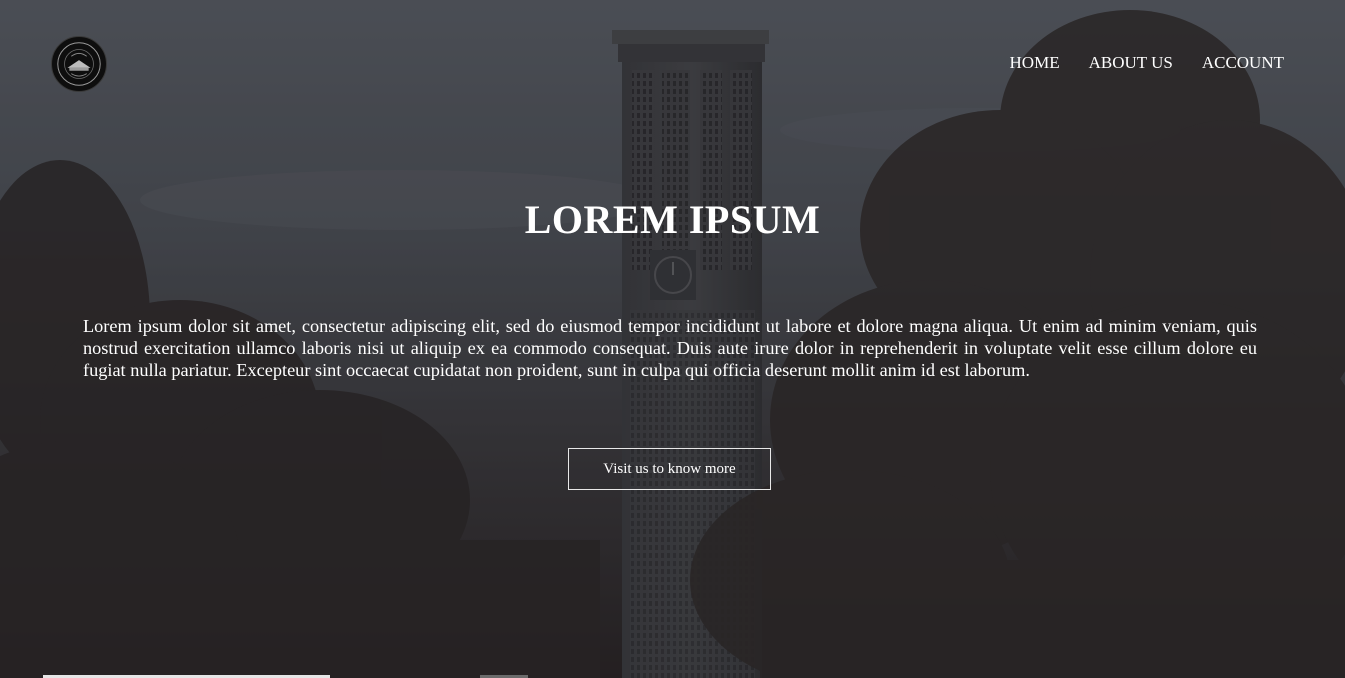  Describe the element at coordinates (1131, 63) in the screenshot. I see `nav-about-us: ABOUT US` at that location.